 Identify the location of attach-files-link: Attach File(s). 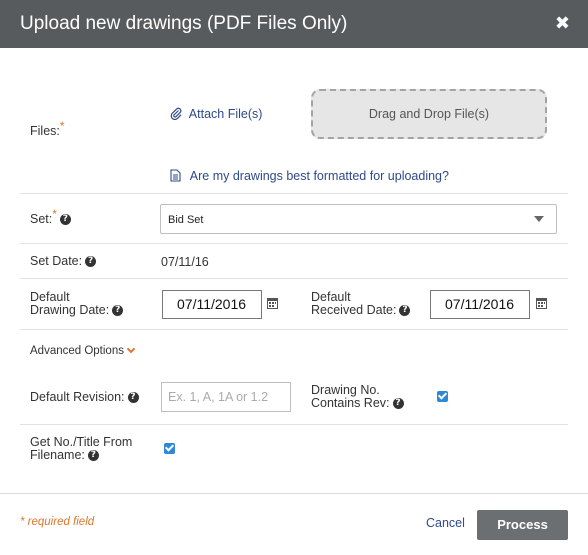
(216, 114).